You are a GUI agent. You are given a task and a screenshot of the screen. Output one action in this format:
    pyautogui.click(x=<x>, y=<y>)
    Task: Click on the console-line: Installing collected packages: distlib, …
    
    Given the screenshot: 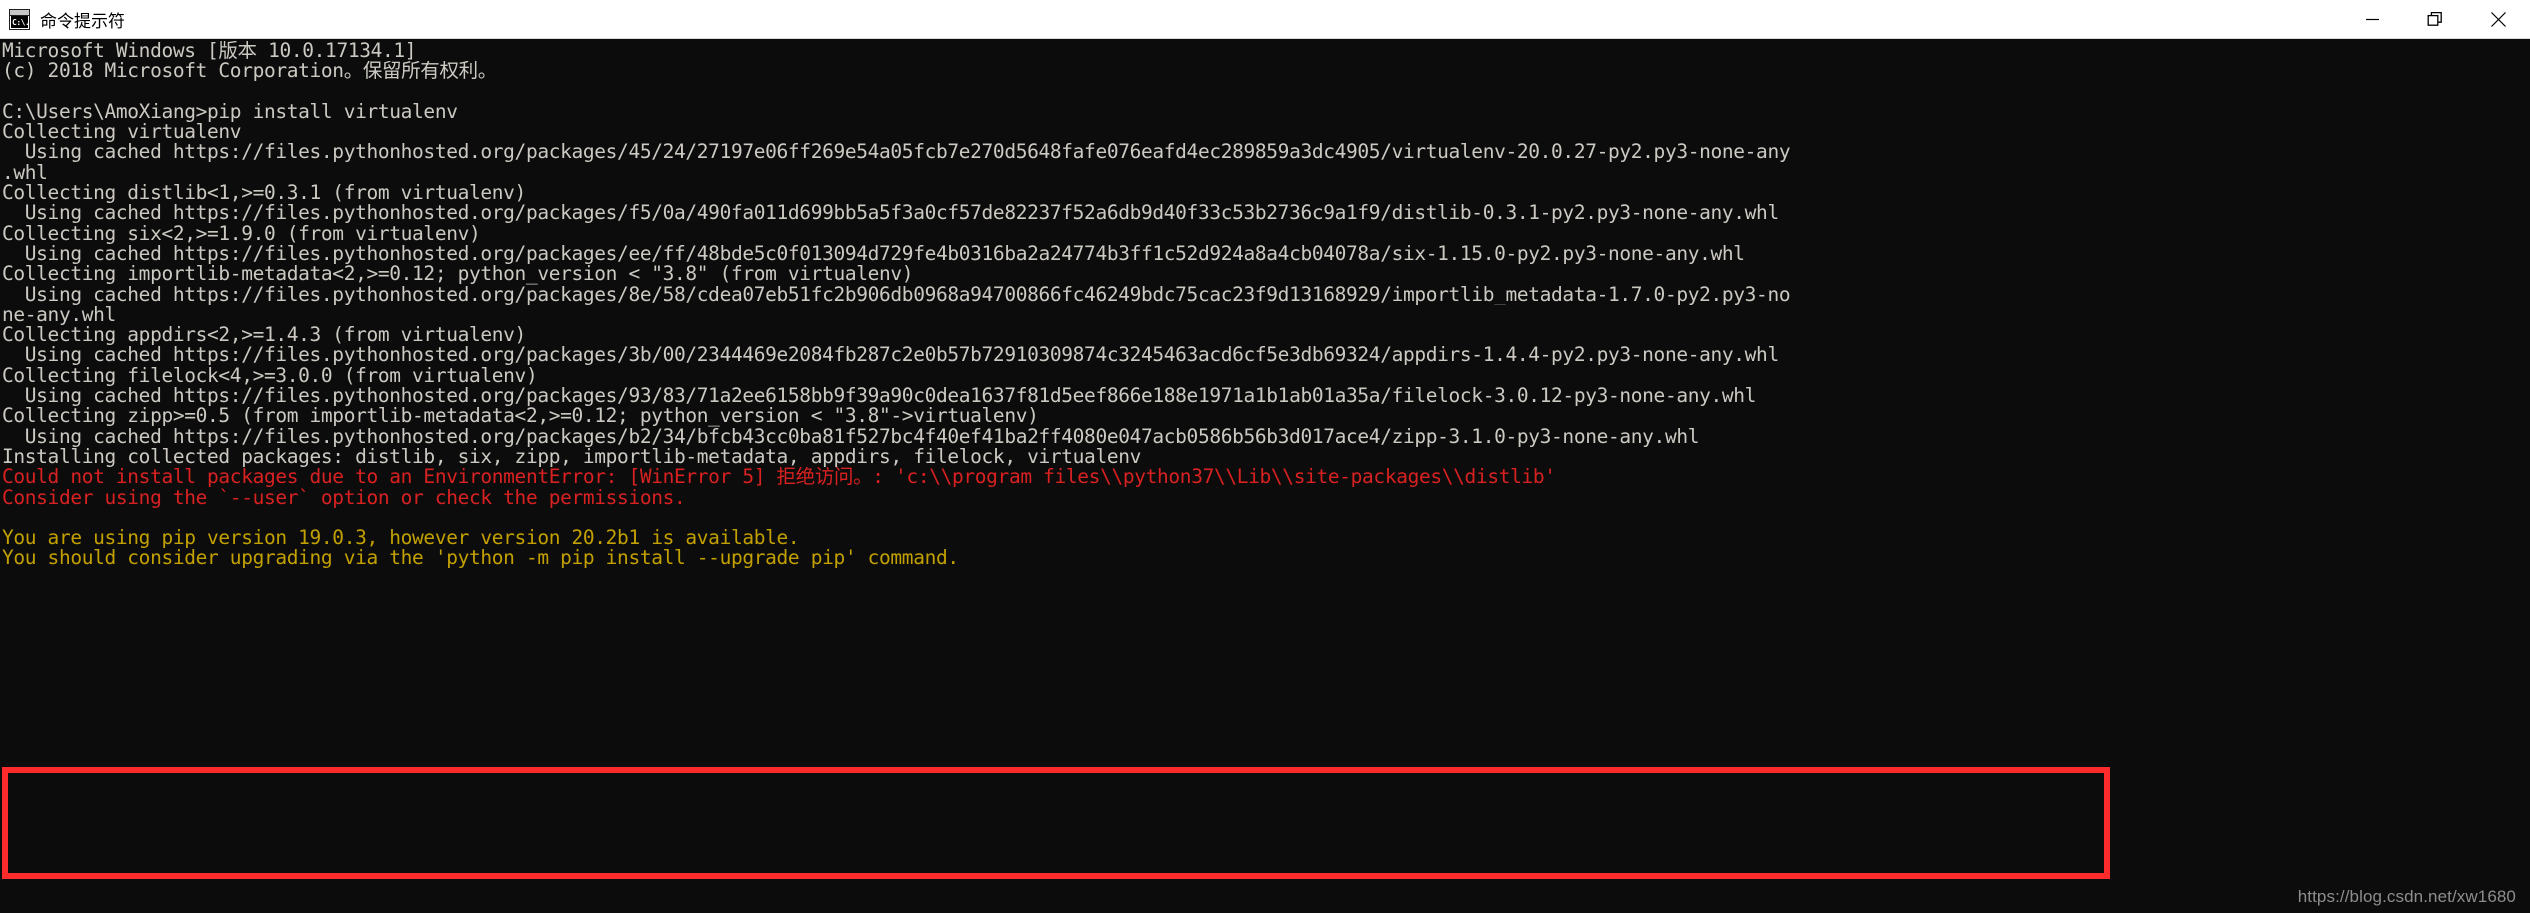 What is the action you would take?
    pyautogui.click(x=571, y=457)
    